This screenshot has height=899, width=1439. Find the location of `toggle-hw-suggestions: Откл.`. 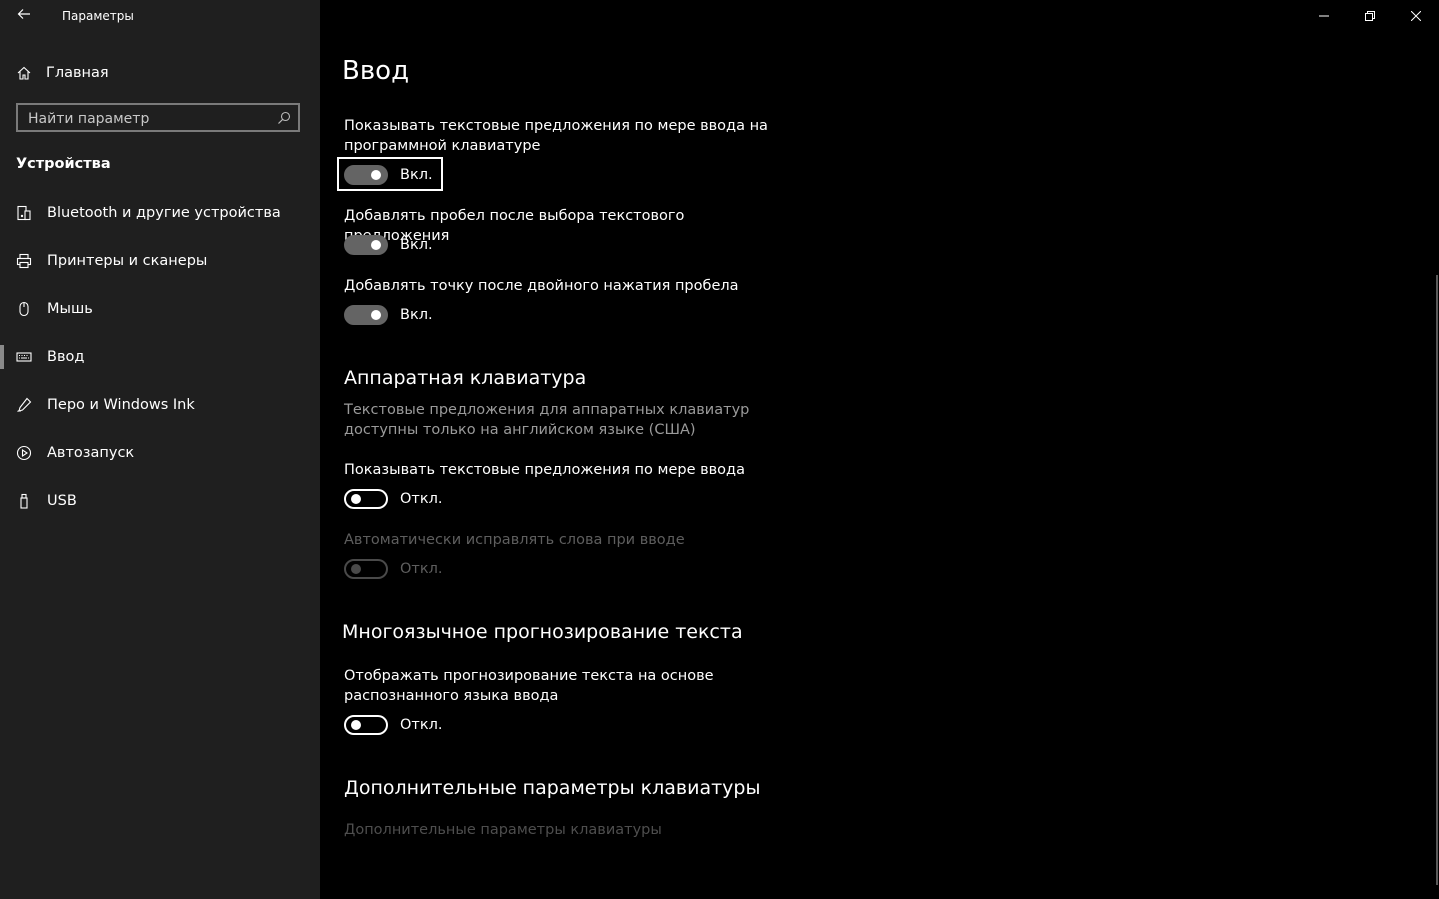

toggle-hw-suggestions: Откл. is located at coordinates (393, 499).